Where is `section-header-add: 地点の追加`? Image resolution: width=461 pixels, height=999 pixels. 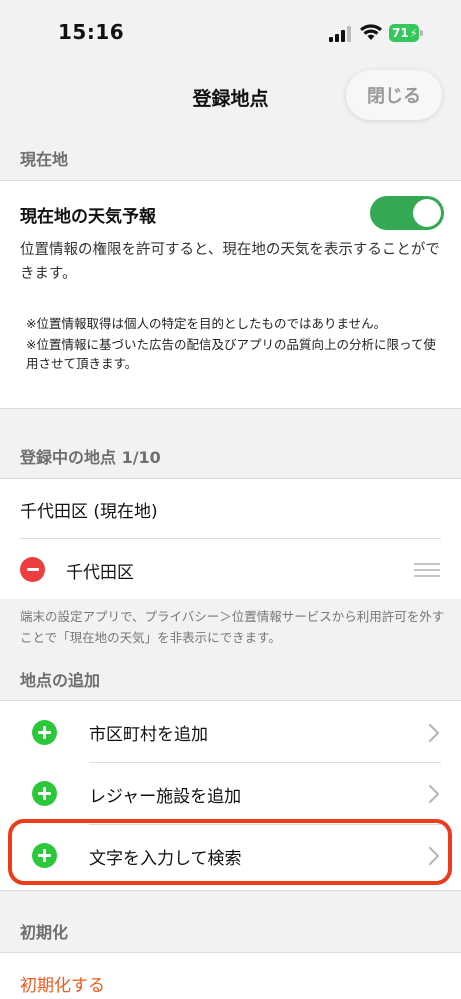 section-header-add: 地点の追加 is located at coordinates (60, 680).